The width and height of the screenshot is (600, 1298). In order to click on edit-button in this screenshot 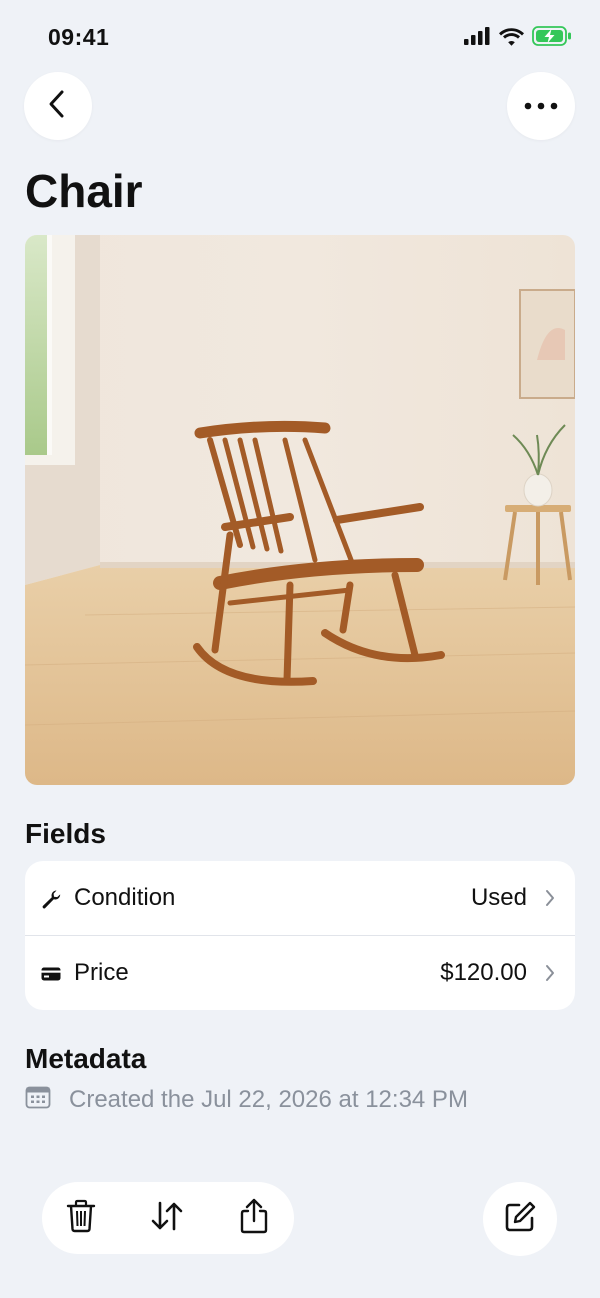, I will do `click(520, 1219)`.